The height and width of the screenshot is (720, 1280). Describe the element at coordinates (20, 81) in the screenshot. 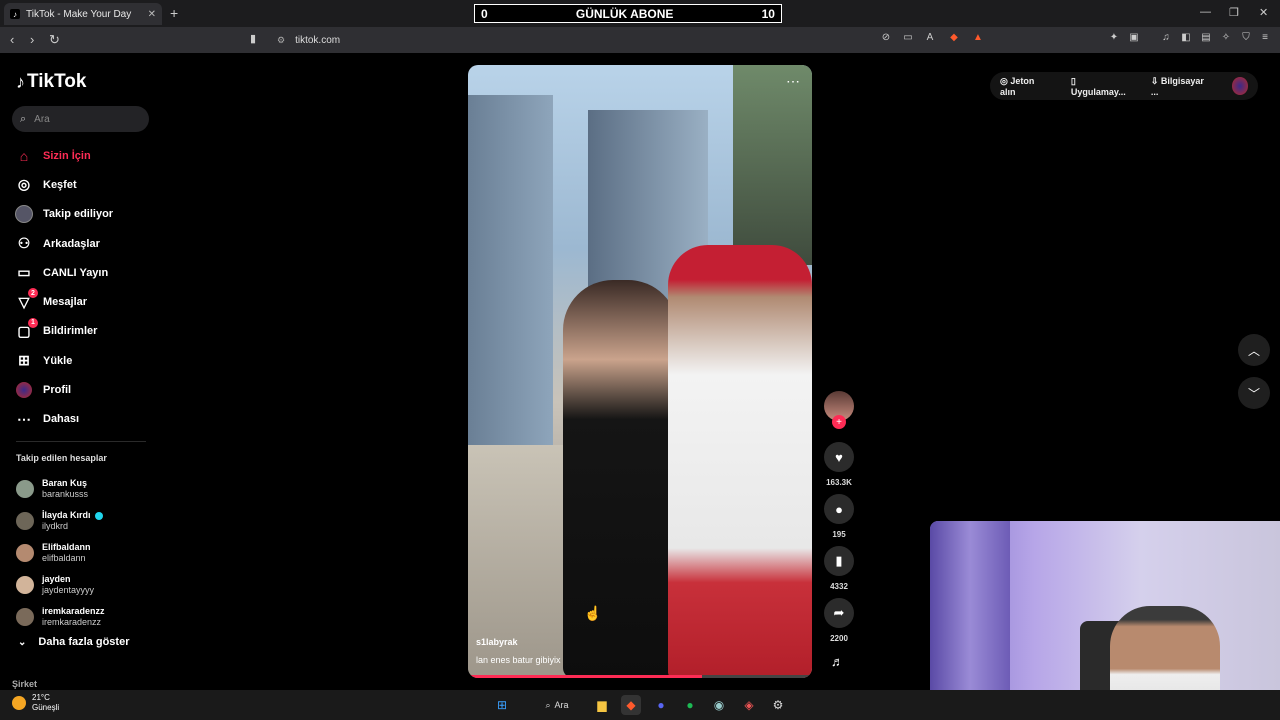

I see `tiktok-note-icon: ♪` at that location.